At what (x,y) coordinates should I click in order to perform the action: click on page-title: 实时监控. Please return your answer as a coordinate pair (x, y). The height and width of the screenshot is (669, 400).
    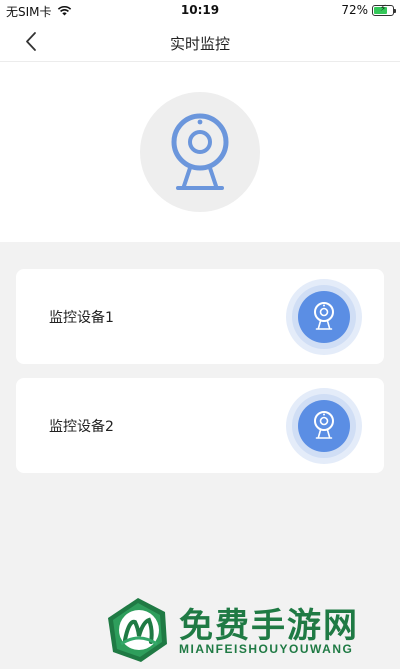
    Looking at the image, I should click on (199, 44).